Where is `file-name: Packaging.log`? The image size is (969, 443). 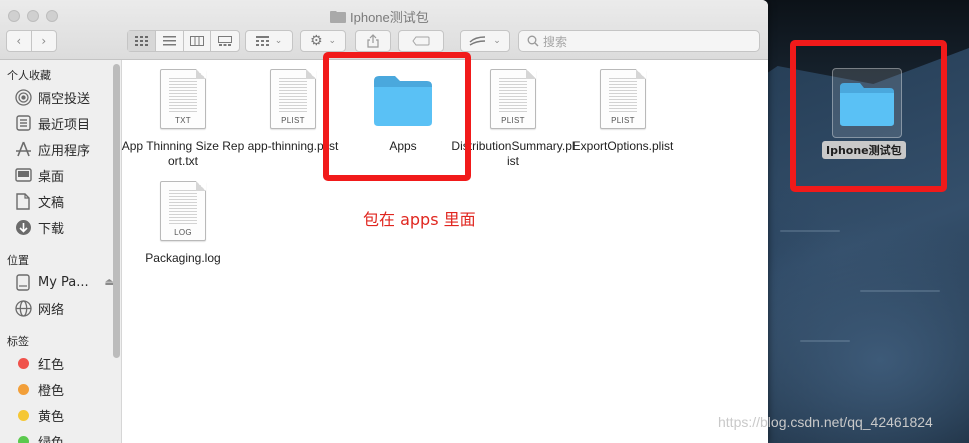 file-name: Packaging.log is located at coordinates (183, 258).